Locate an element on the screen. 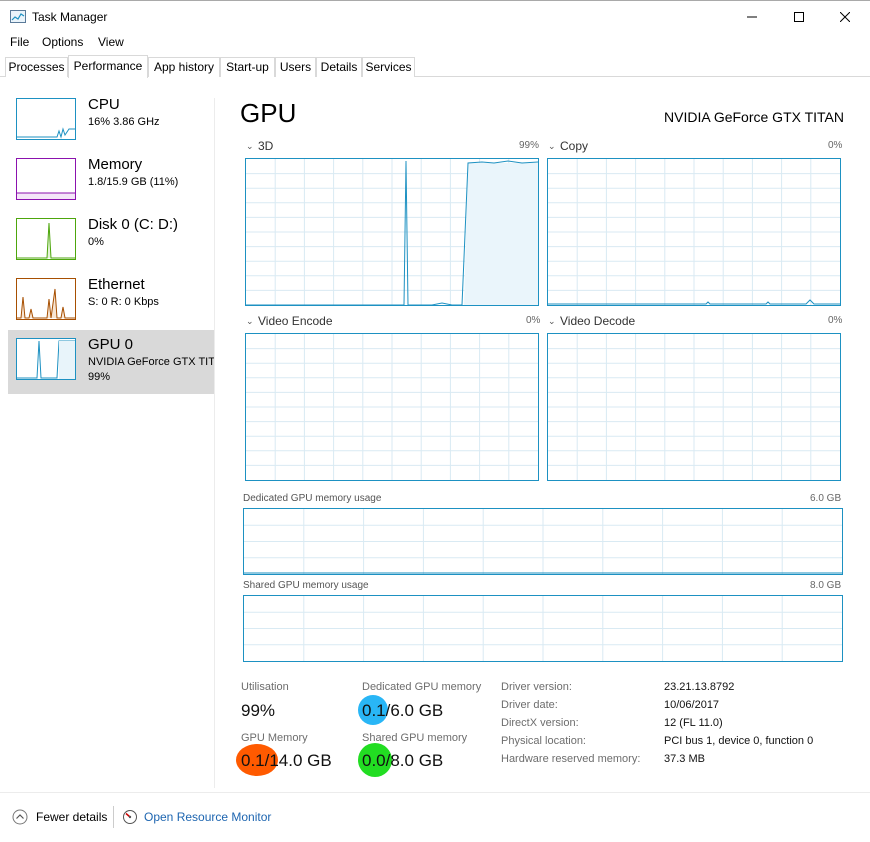 This screenshot has height=842, width=870. engine-copy-label: Copy is located at coordinates (574, 146).